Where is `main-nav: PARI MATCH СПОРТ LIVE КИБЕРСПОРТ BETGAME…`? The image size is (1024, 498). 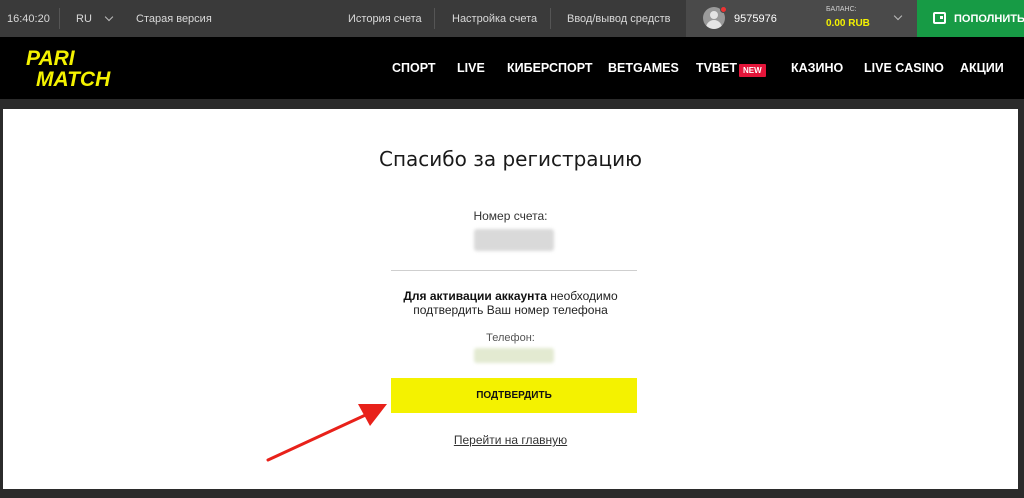 main-nav: PARI MATCH СПОРТ LIVE КИБЕРСПОРТ BETGAME… is located at coordinates (512, 68).